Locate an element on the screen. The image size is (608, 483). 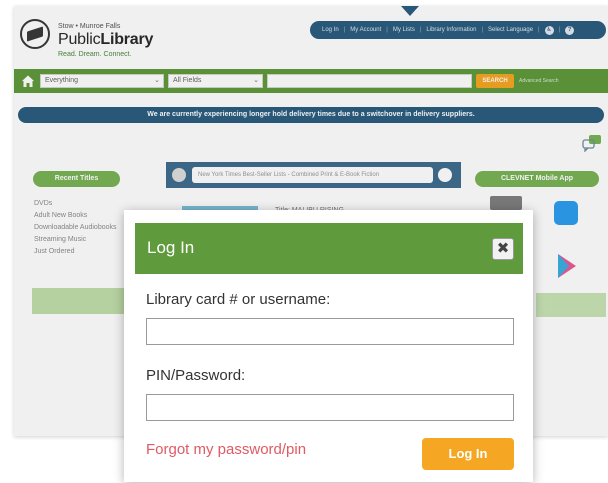
username-label: Library card # or username: is located at coordinates (238, 299).